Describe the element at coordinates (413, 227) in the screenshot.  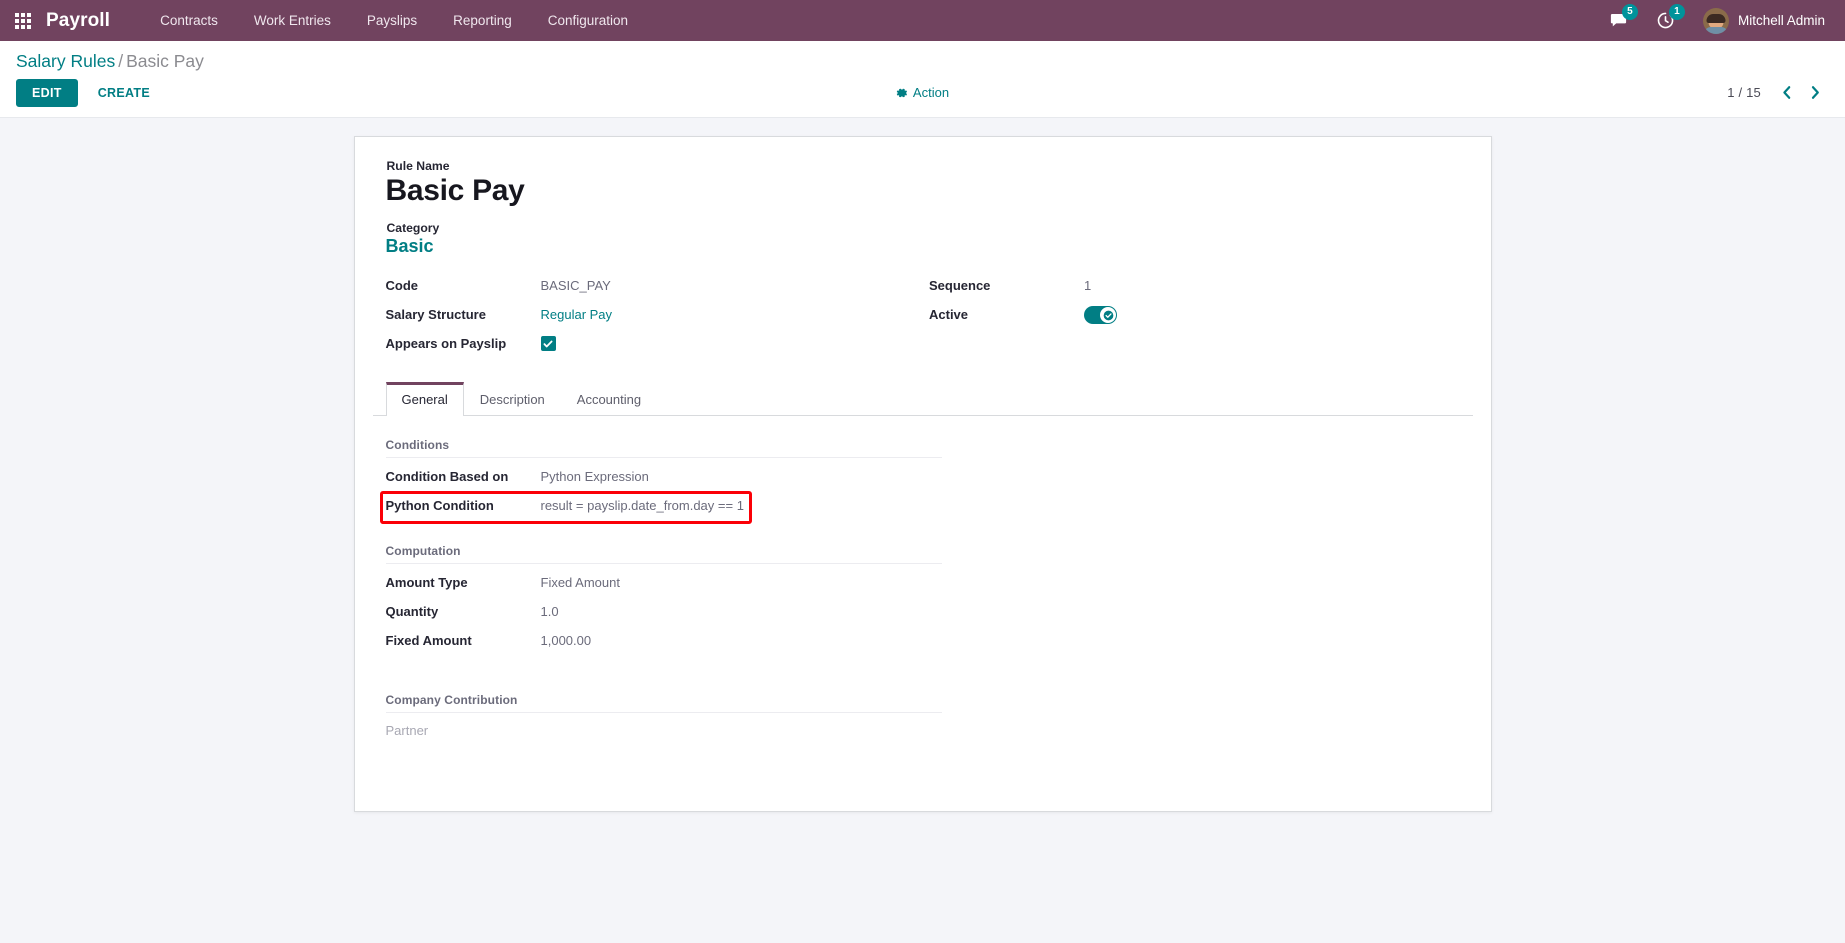
I see `category-label: Category` at that location.